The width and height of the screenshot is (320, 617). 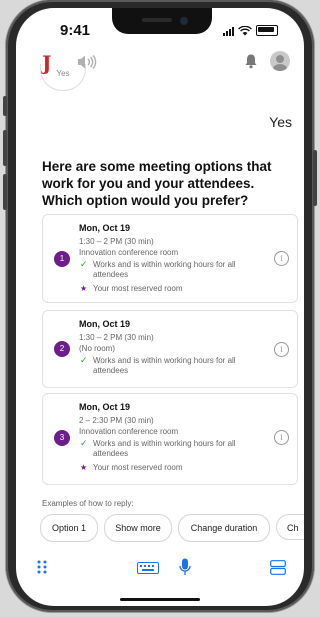 I want to click on bell-icon, so click(x=251, y=61).